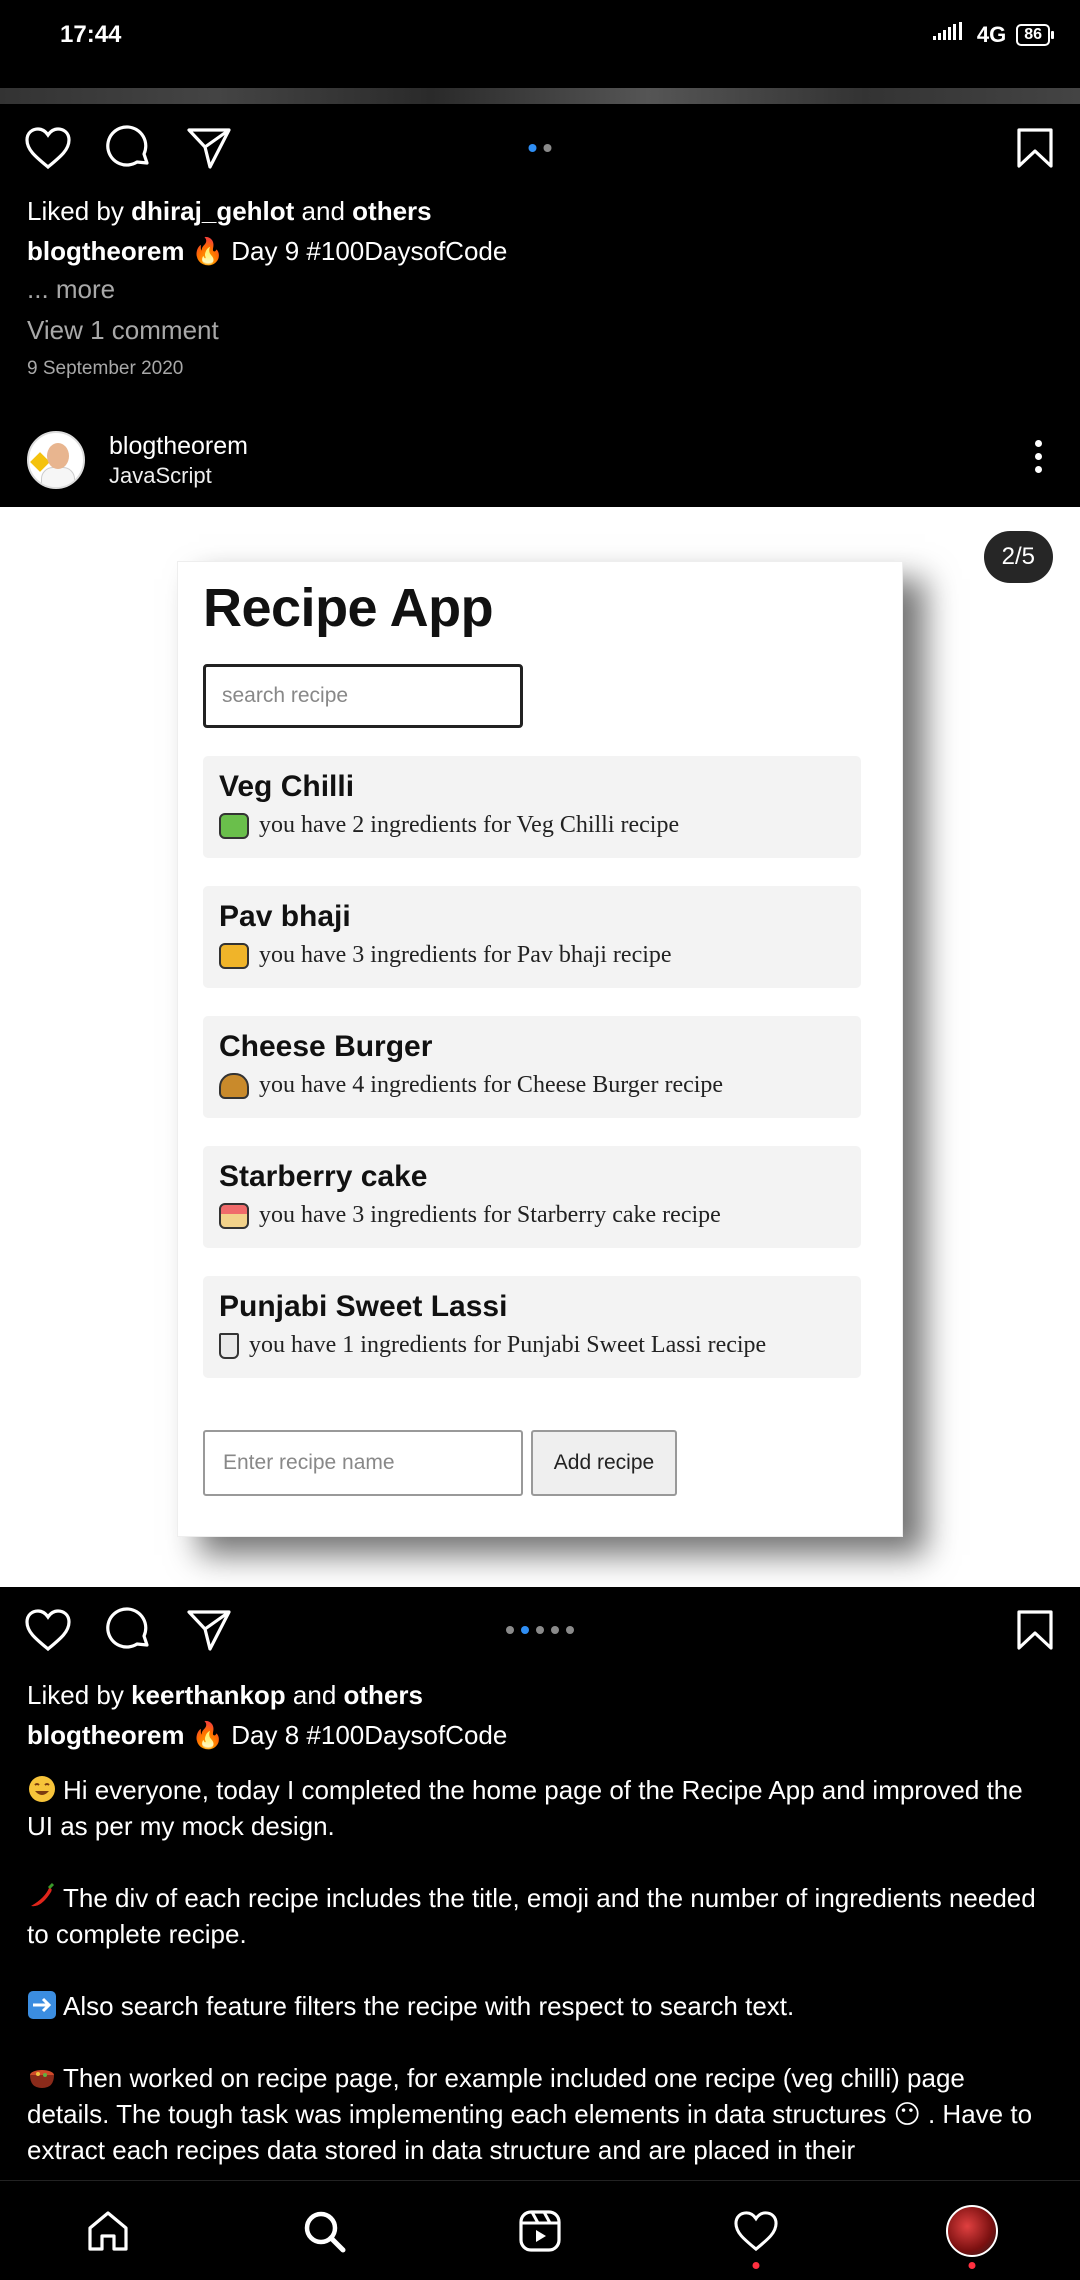 The height and width of the screenshot is (2280, 1080). What do you see at coordinates (949, 35) in the screenshot?
I see `signal-icon` at bounding box center [949, 35].